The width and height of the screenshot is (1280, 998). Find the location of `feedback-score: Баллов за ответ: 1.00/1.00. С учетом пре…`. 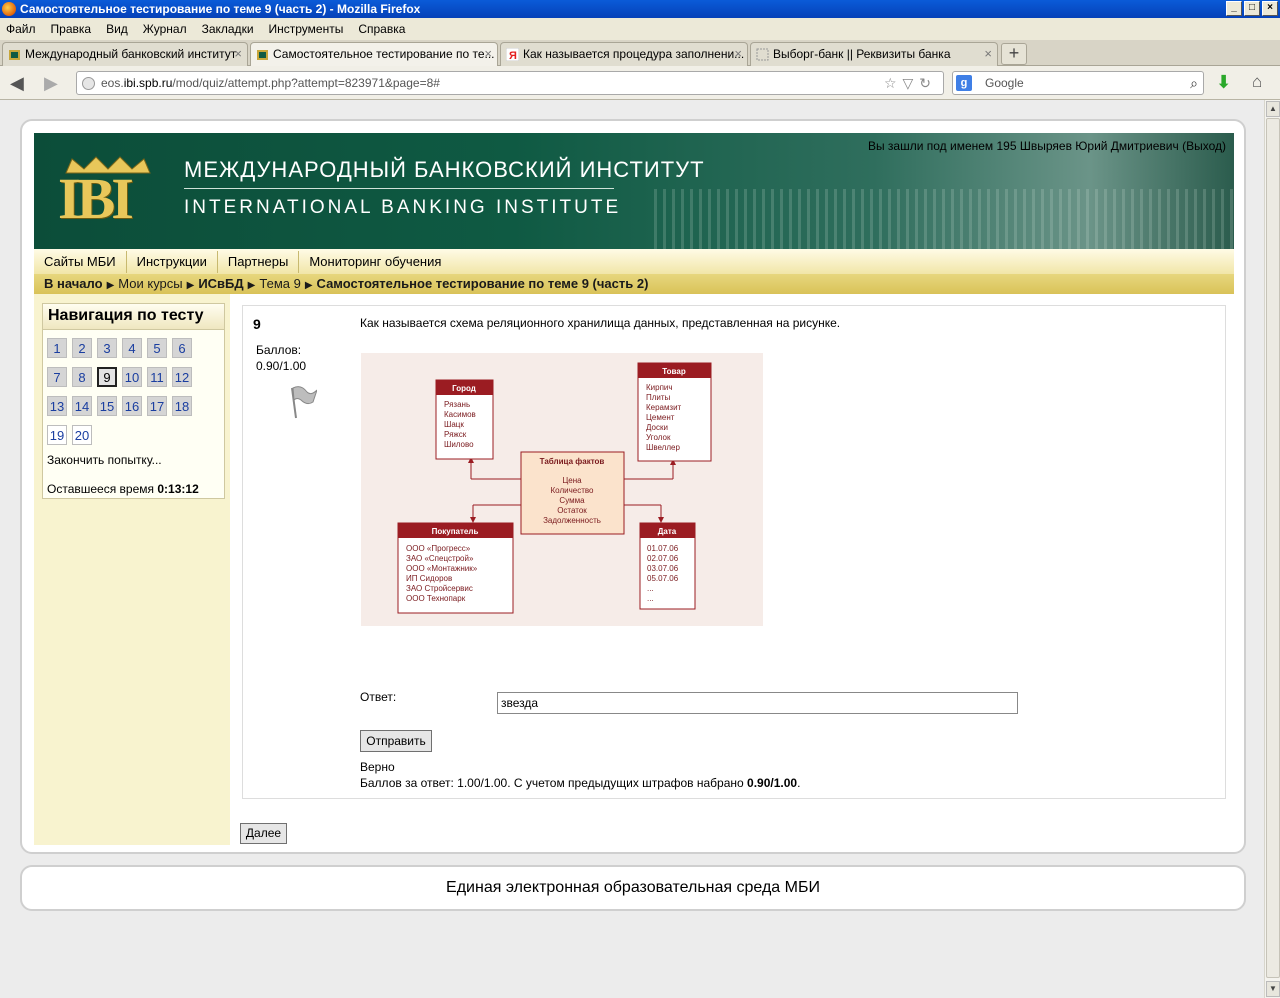

feedback-score: Баллов за ответ: 1.00/1.00. С учетом пре… is located at coordinates (580, 783).